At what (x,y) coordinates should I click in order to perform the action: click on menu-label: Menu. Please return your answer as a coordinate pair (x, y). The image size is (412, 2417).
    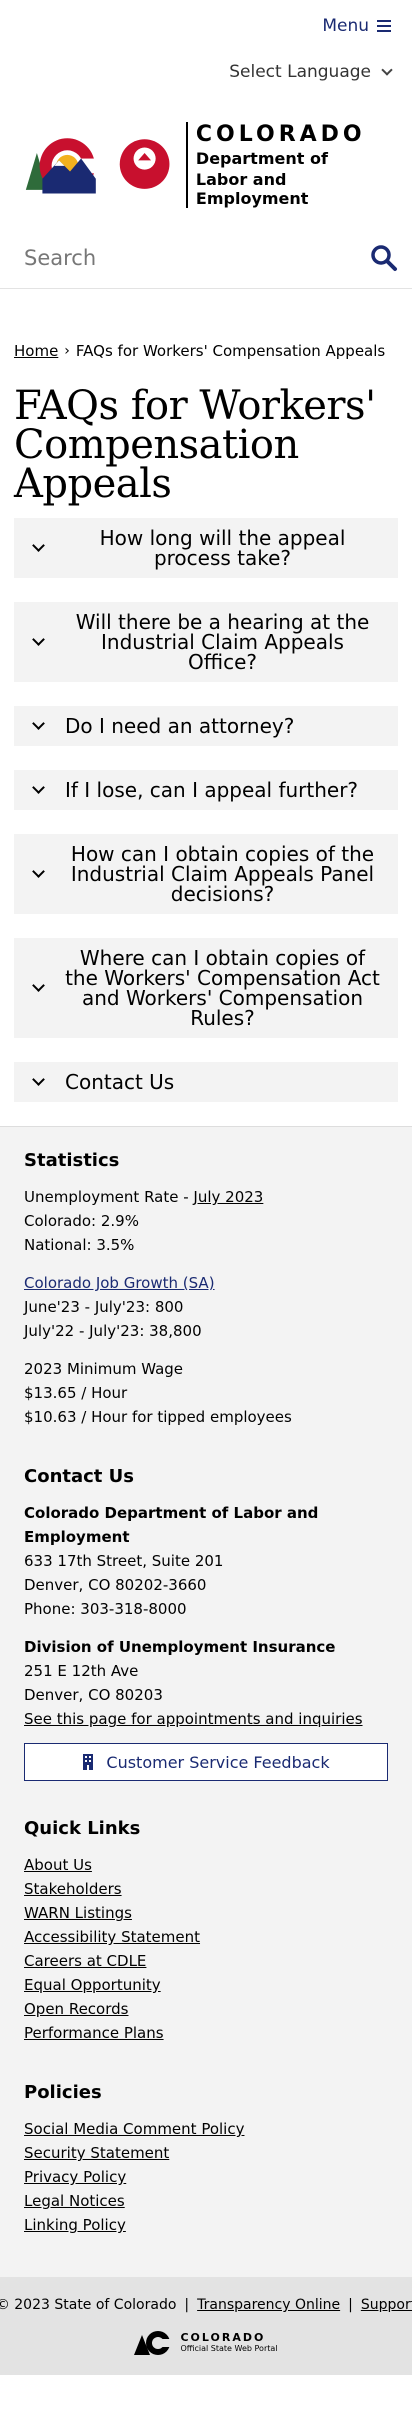
    Looking at the image, I should click on (345, 26).